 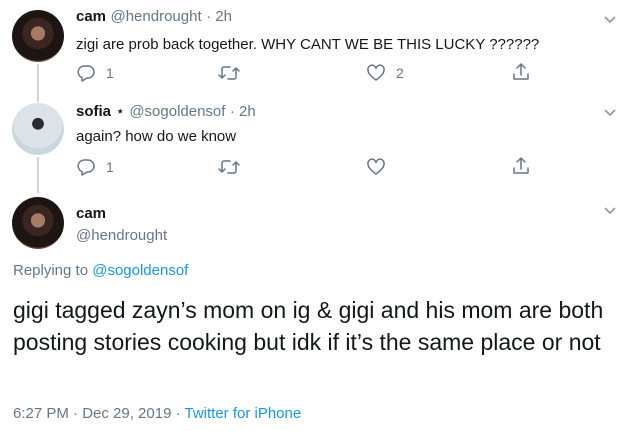 I want to click on name-emoji: ⋆, so click(x=120, y=111).